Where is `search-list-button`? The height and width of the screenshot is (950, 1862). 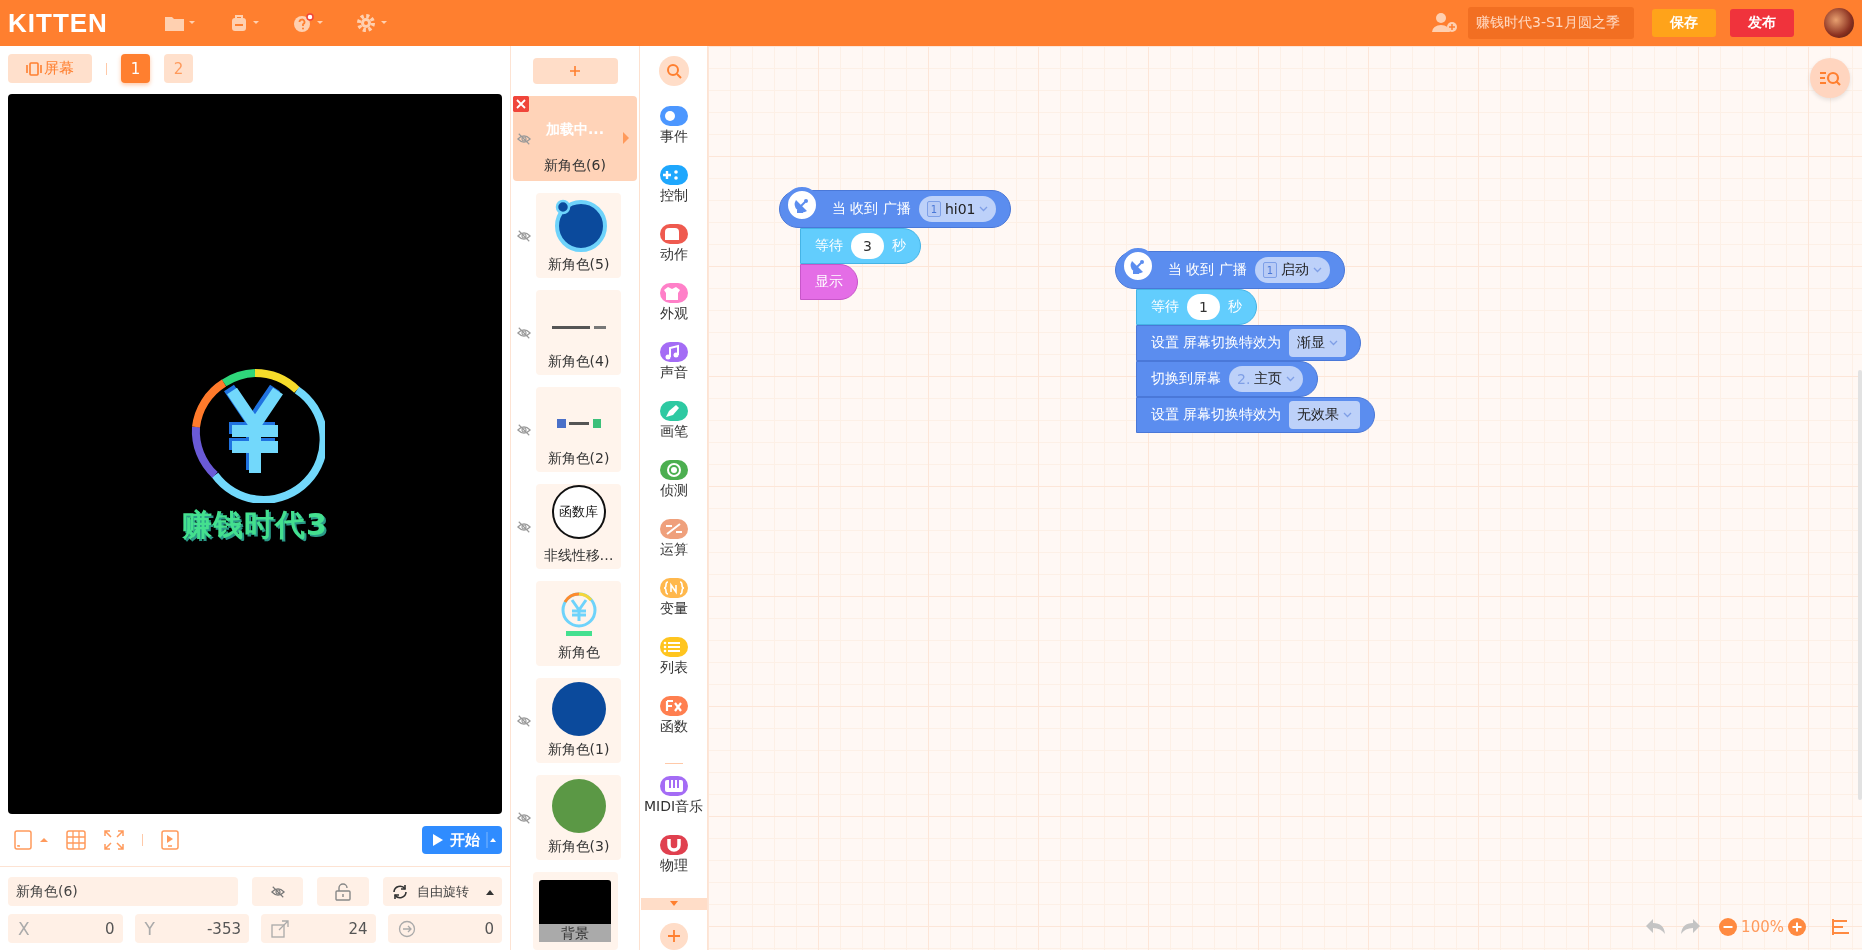 search-list-button is located at coordinates (1830, 78).